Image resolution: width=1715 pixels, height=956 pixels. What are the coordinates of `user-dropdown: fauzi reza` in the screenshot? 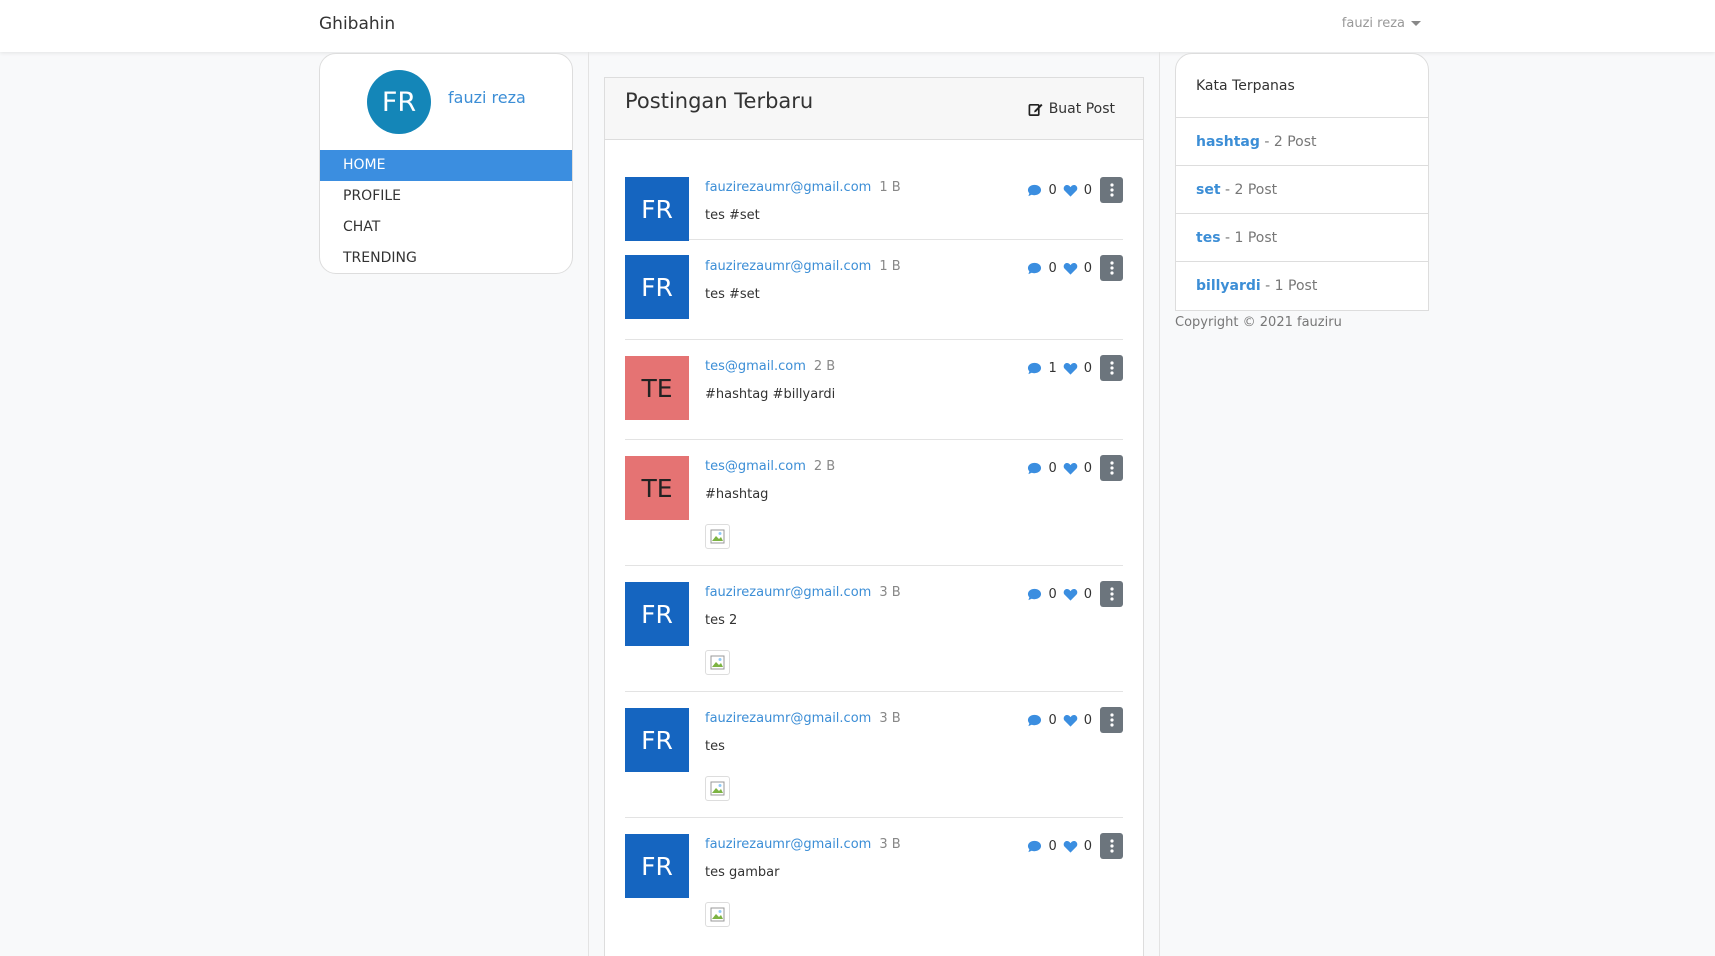 It's located at (1381, 23).